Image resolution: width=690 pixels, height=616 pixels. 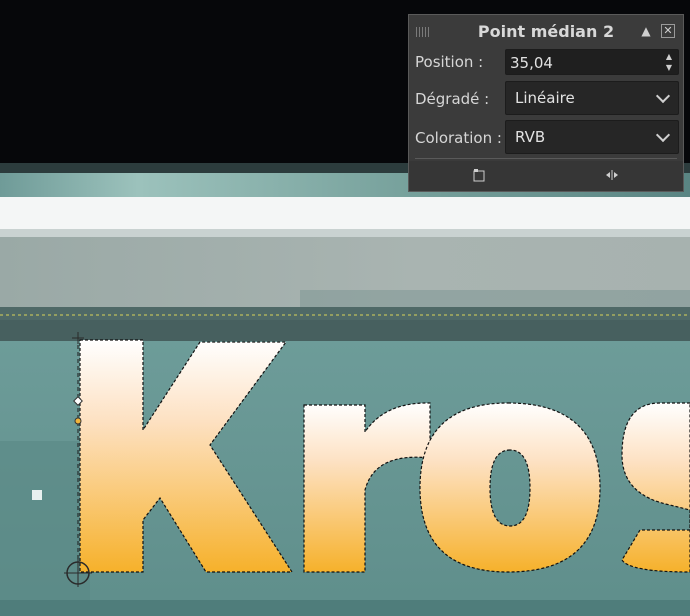 I want to click on coloring-label: Coloration :, so click(x=458, y=138).